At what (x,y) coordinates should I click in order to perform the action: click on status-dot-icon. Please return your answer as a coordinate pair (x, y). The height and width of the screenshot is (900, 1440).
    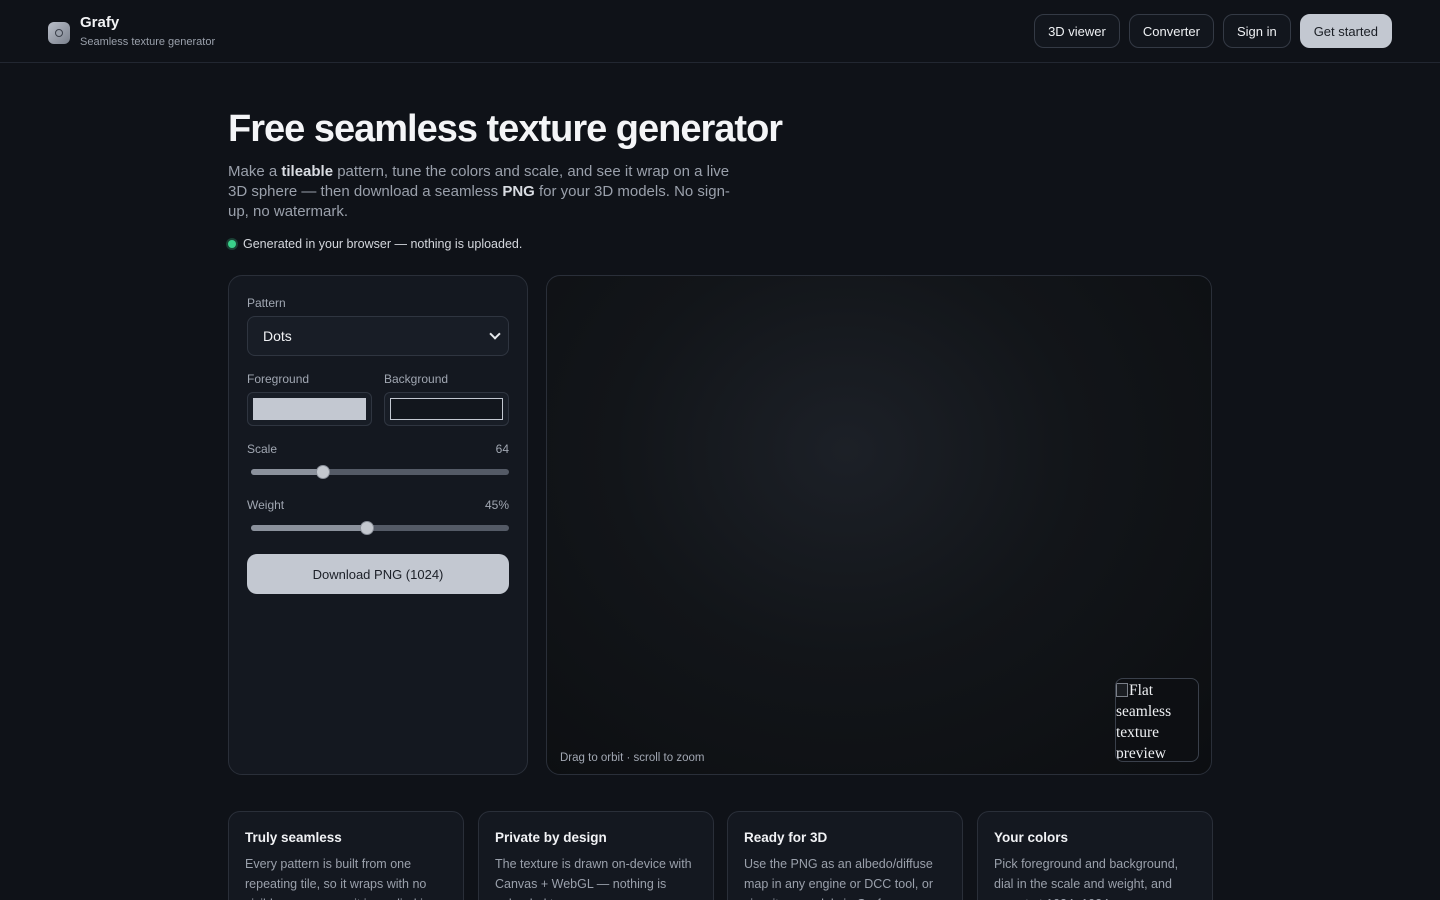
    Looking at the image, I should click on (232, 244).